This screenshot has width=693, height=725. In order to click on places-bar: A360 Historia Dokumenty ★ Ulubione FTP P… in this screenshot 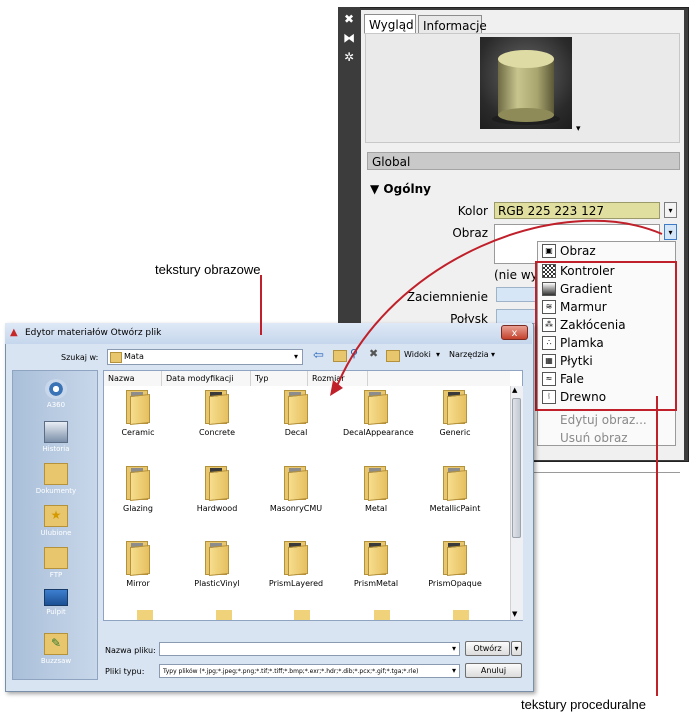, I will do `click(55, 525)`.